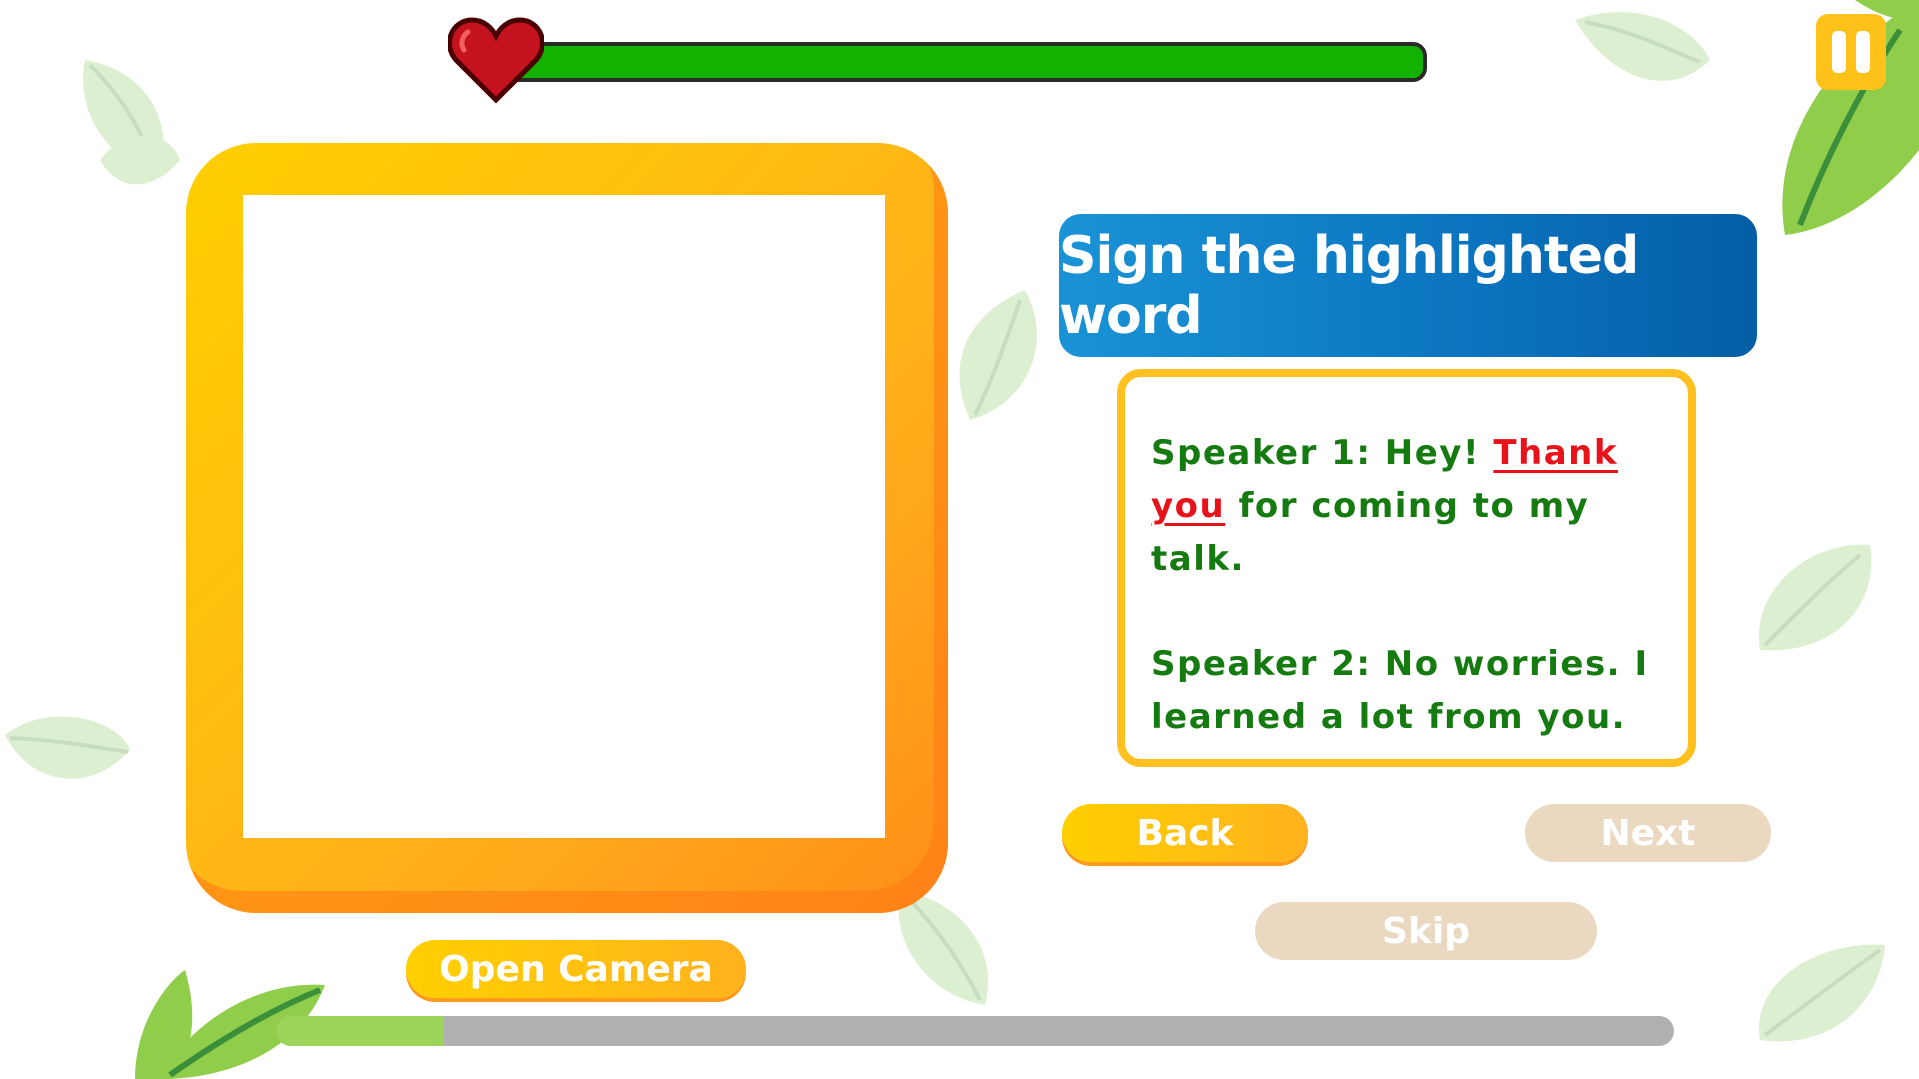 The height and width of the screenshot is (1079, 1919). Describe the element at coordinates (1185, 833) in the screenshot. I see `back-button: Back` at that location.